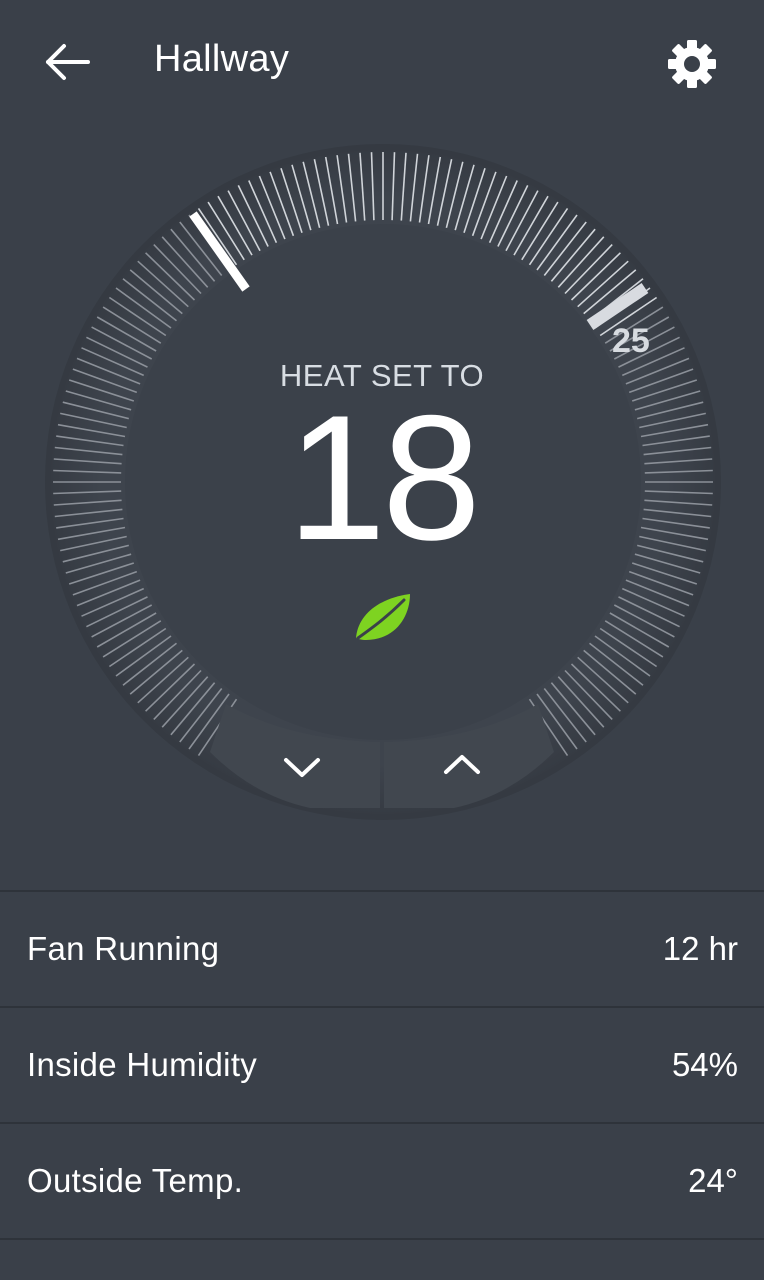 This screenshot has height=1280, width=764. I want to click on divider, so click(382, 1239).